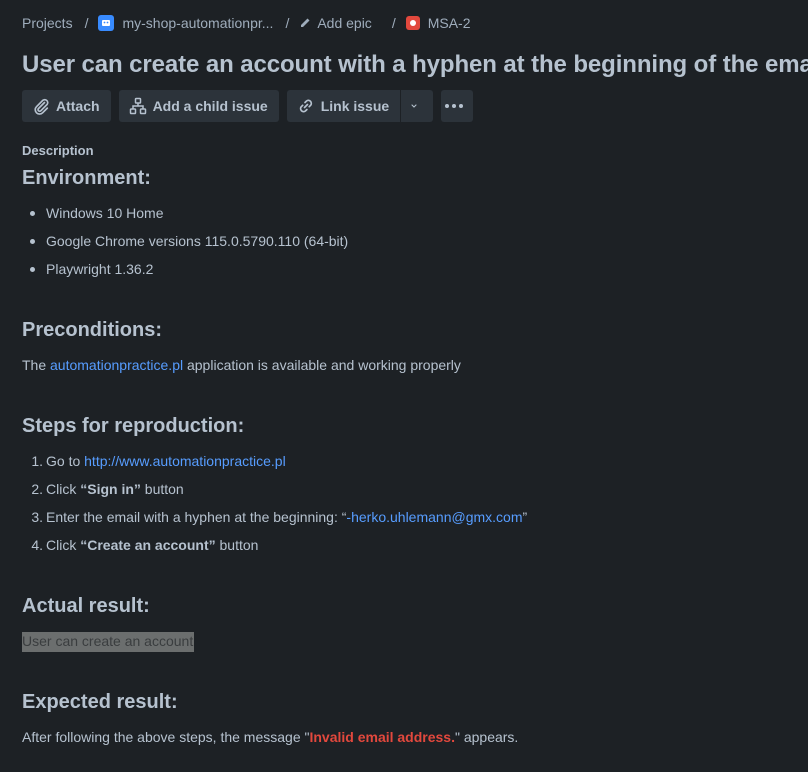 The height and width of the screenshot is (772, 808). I want to click on step-number: 2., so click(37, 489).